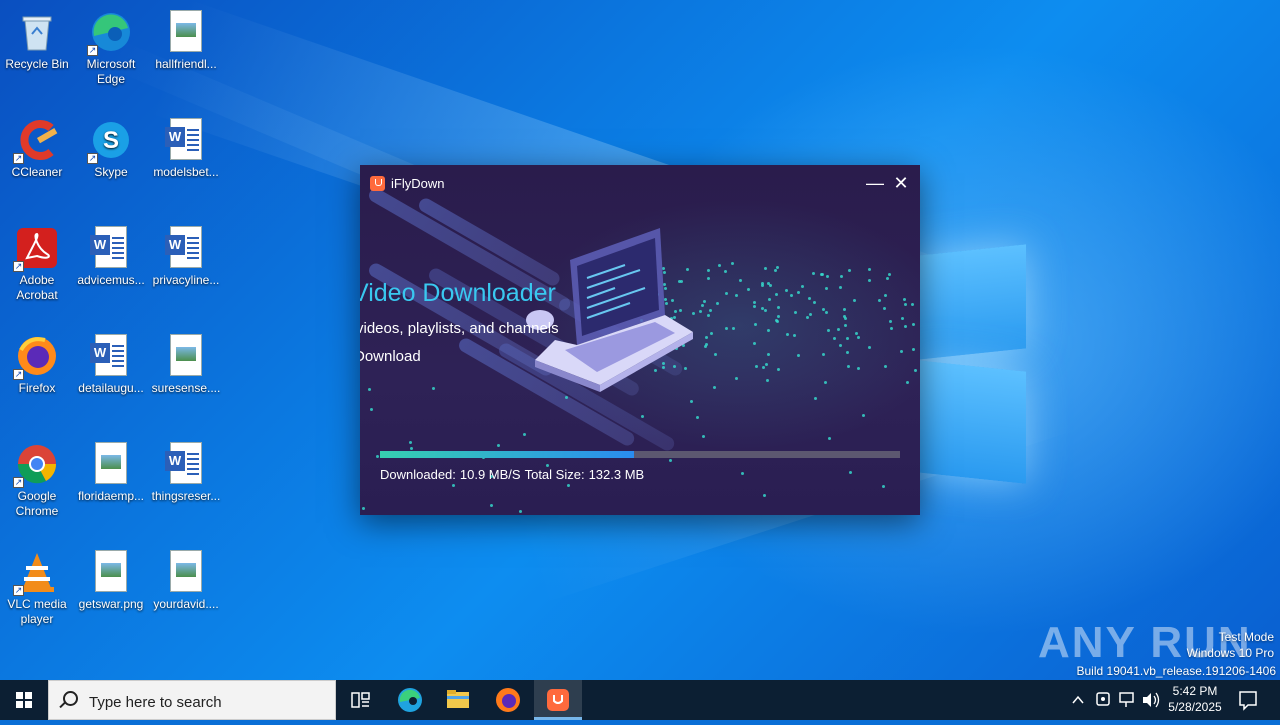 This screenshot has height=725, width=1280. I want to click on download-status: Downloaded: 10.9 MB/S Total Size: 132.3 MB, so click(514, 474).